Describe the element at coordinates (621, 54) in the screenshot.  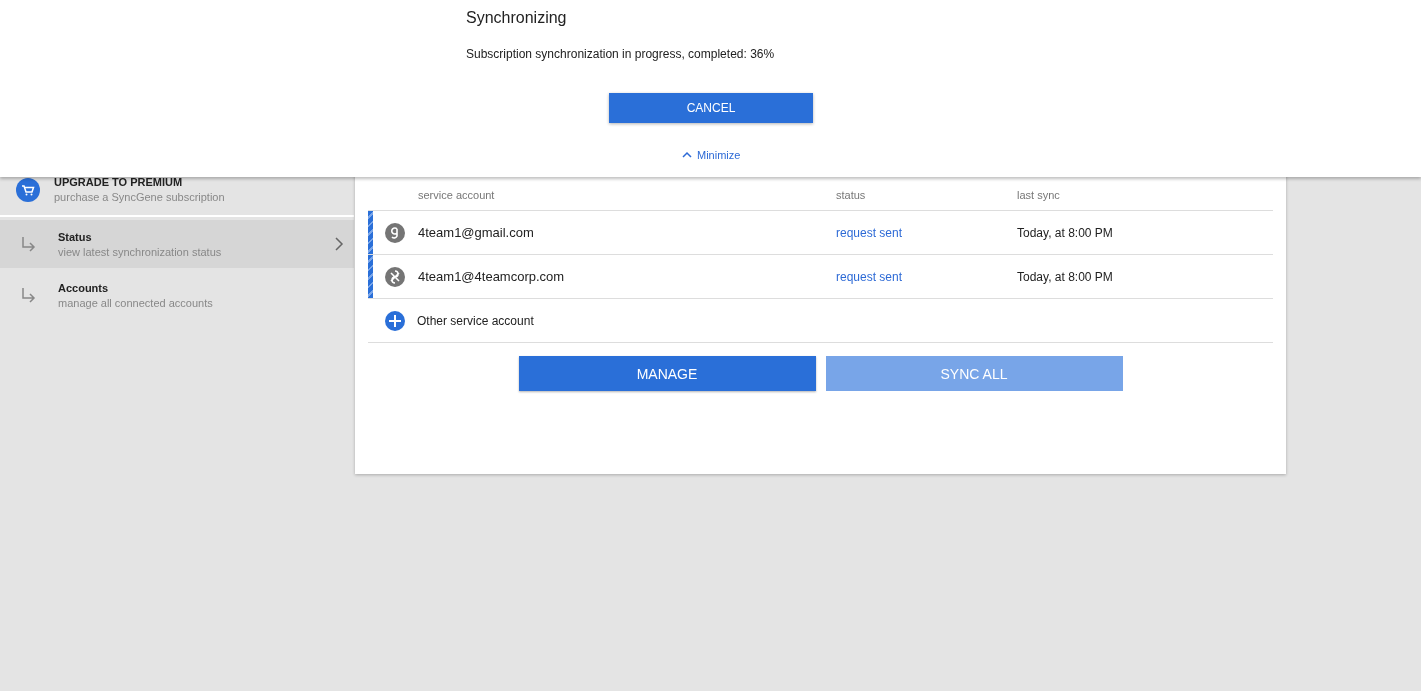
I see `dialog-message: Subscription synchronization in progress, completed: 36%` at that location.